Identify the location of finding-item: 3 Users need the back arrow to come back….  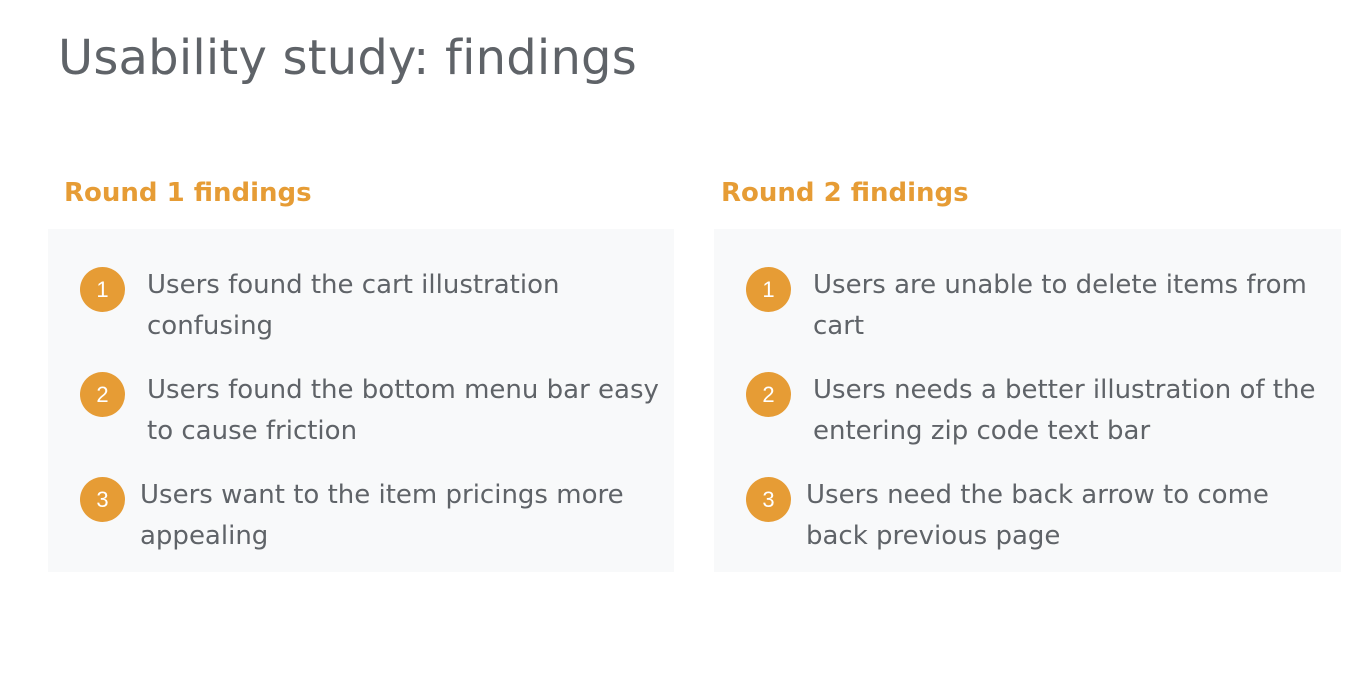
(1039, 523).